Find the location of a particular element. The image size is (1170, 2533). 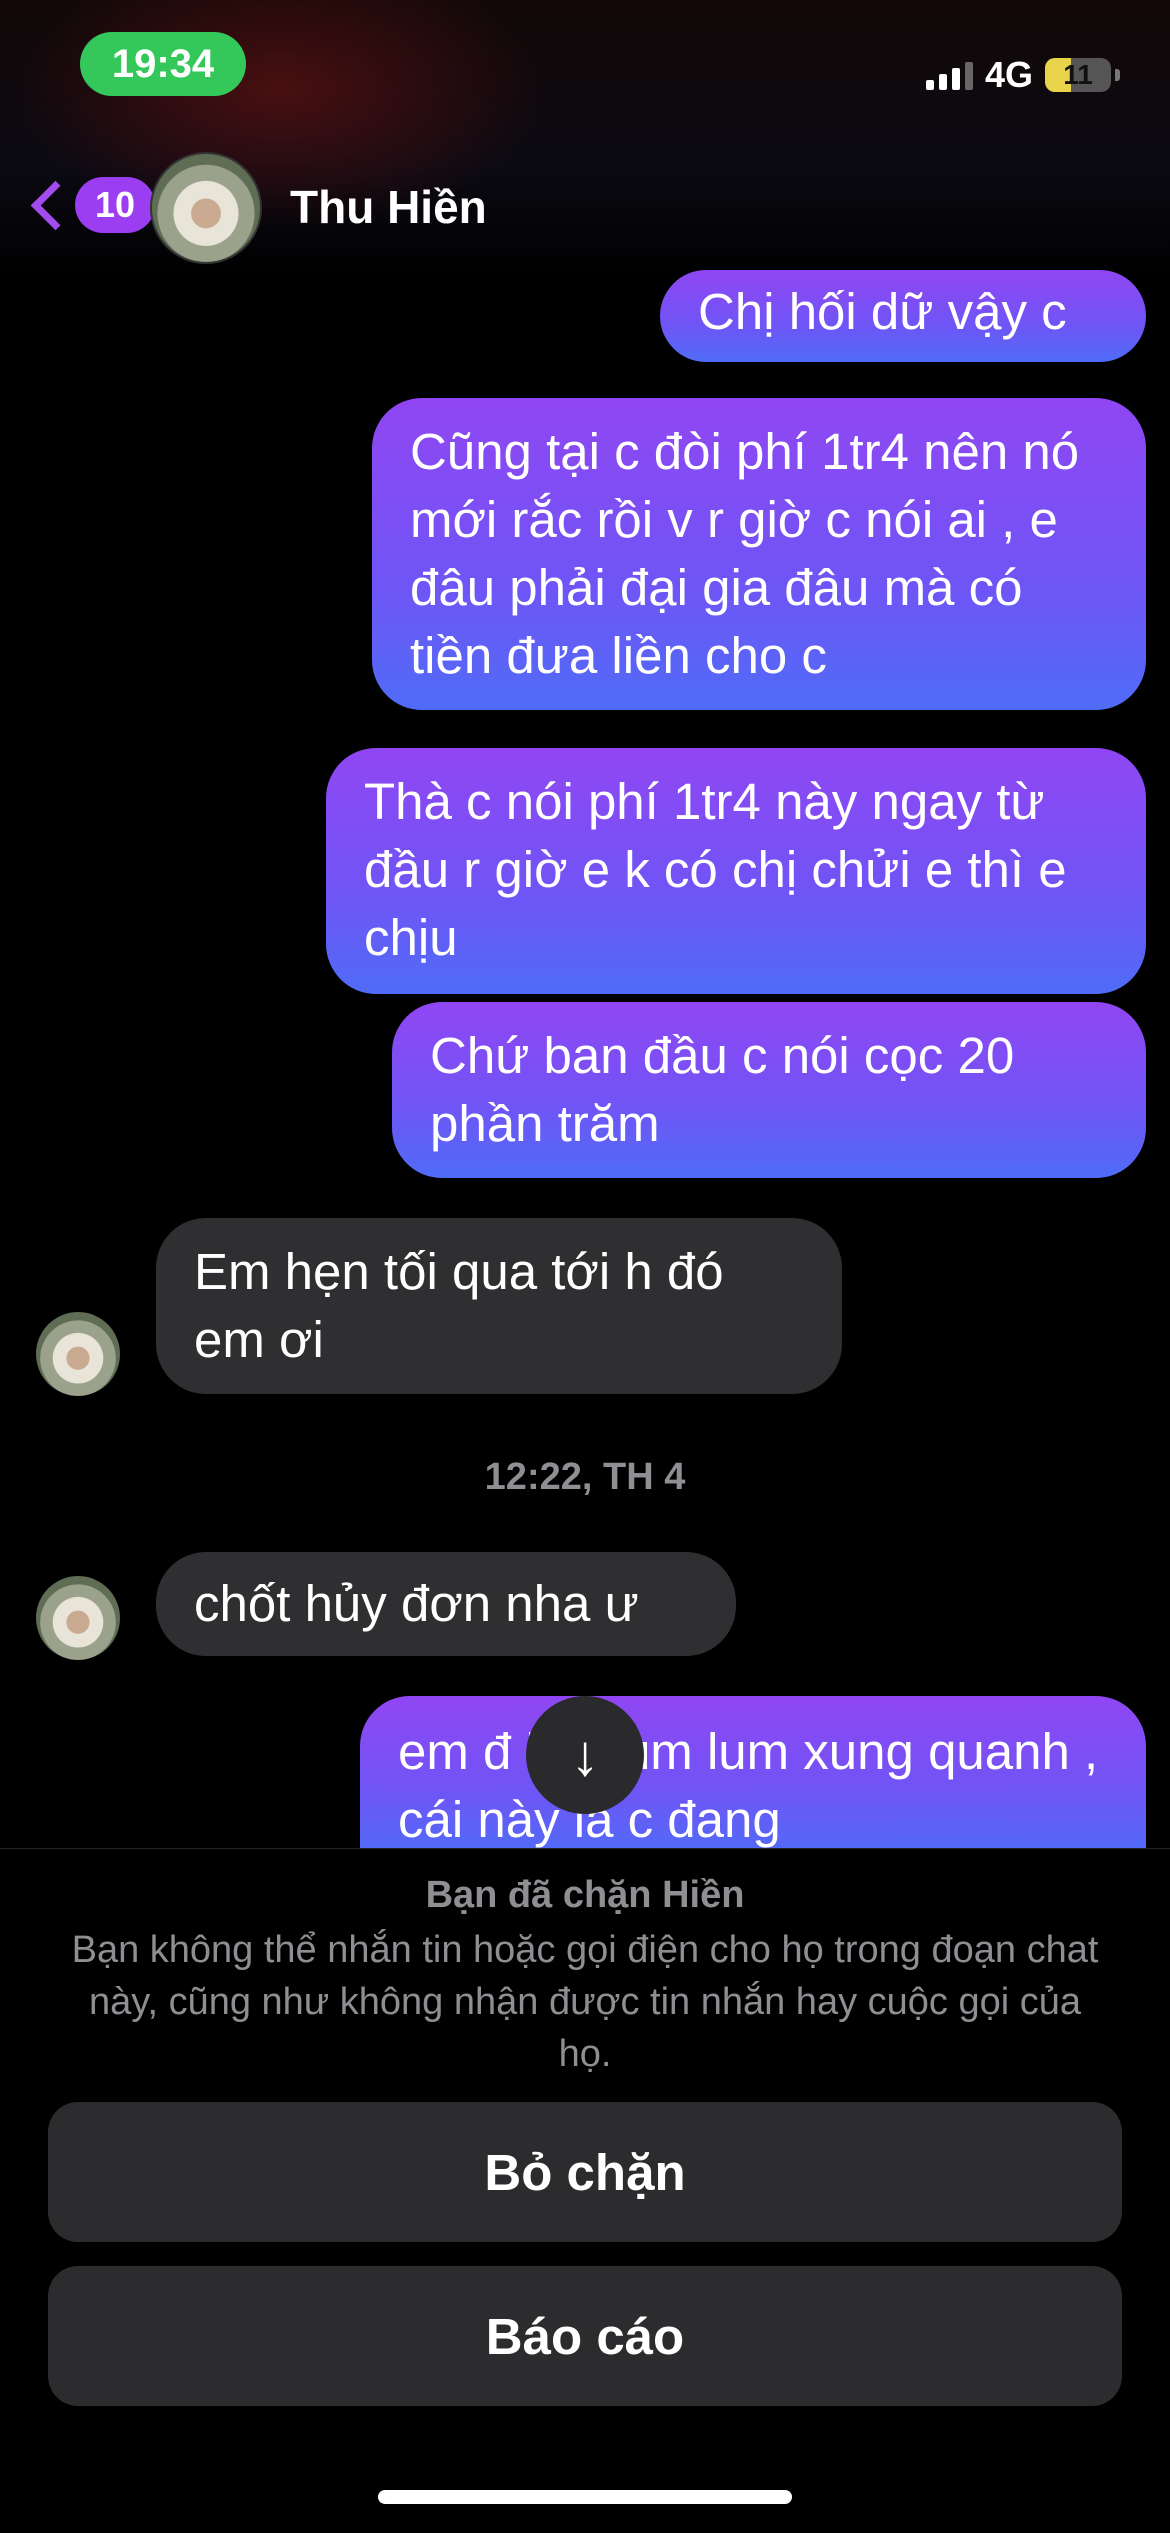

message-bubble-incoming: chốt hủy đơn nha ư is located at coordinates (446, 1604).